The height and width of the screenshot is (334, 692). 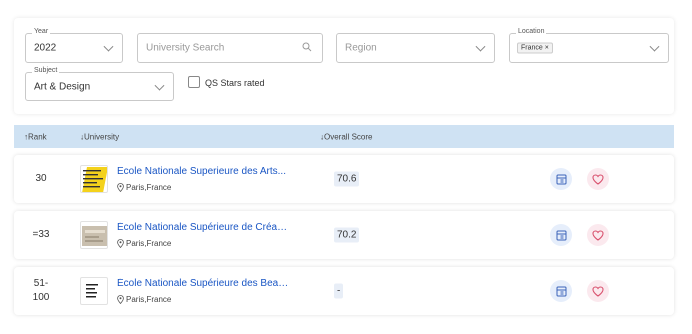 What do you see at coordinates (74, 45) in the screenshot?
I see `year-select: Year 2022` at bounding box center [74, 45].